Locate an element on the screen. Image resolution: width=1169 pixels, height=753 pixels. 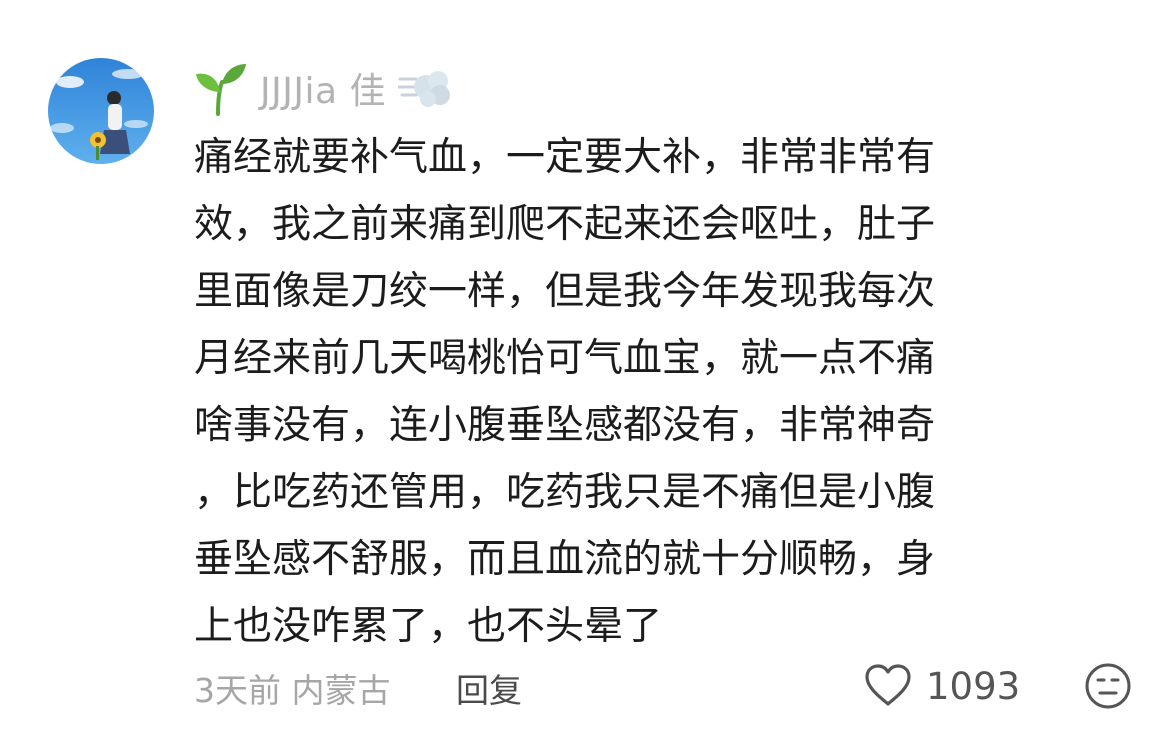
comment-body-line: 效，我之前来痛到爬不起来还会呕吐，肚子 is located at coordinates (565, 224).